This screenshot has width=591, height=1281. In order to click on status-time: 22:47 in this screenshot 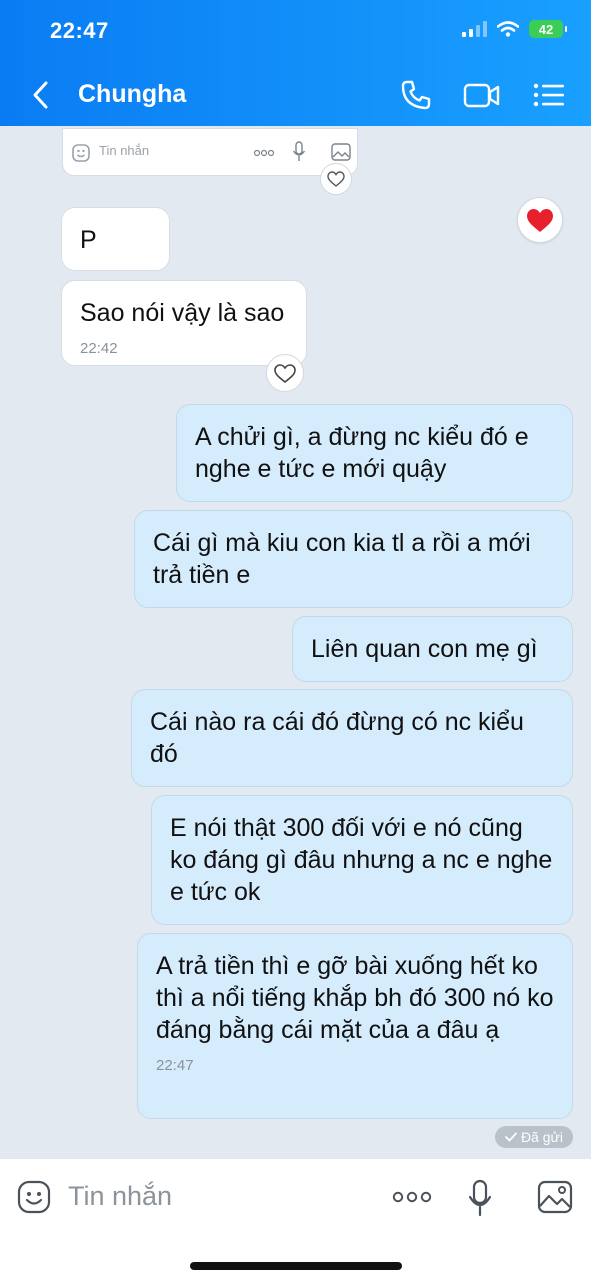, I will do `click(79, 30)`.